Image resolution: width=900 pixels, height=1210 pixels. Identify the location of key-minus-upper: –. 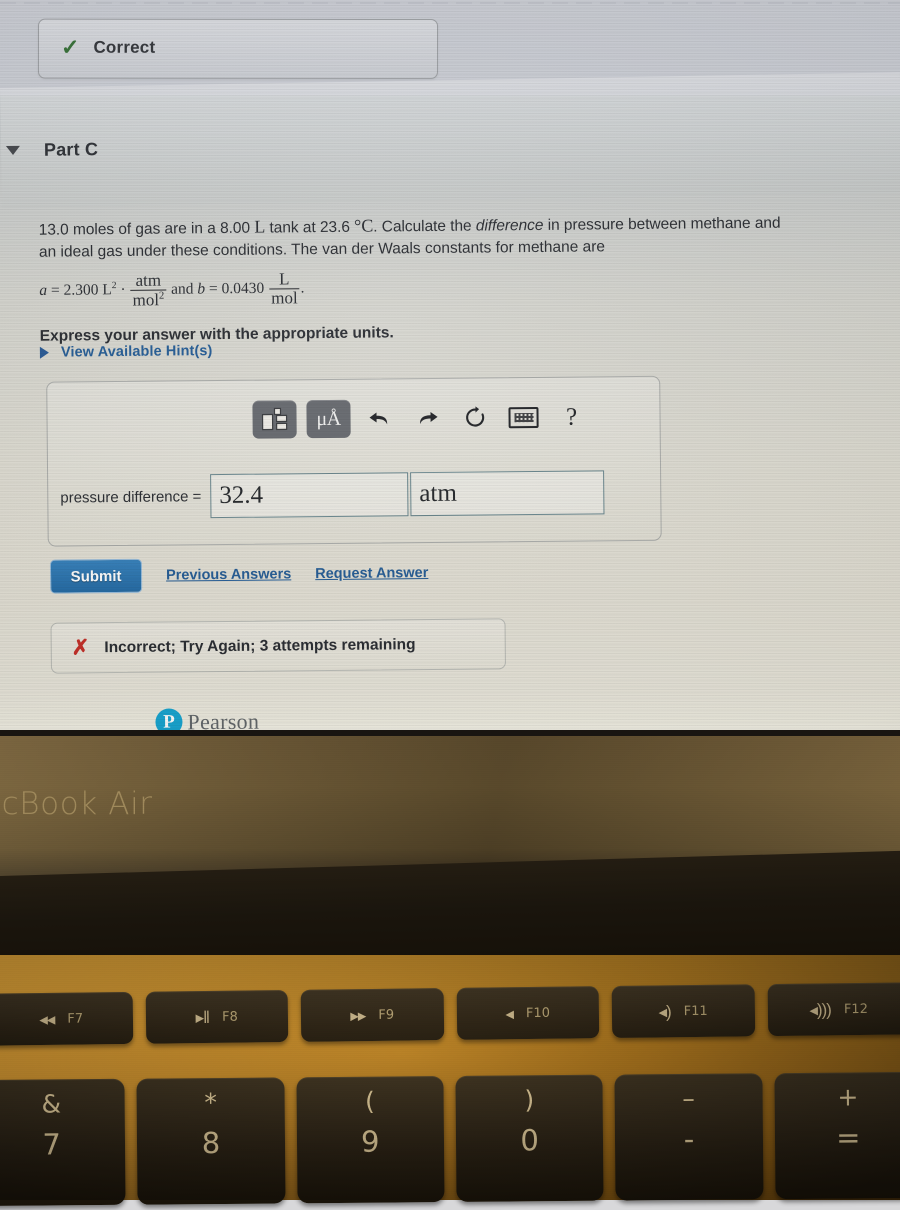
(688, 1098).